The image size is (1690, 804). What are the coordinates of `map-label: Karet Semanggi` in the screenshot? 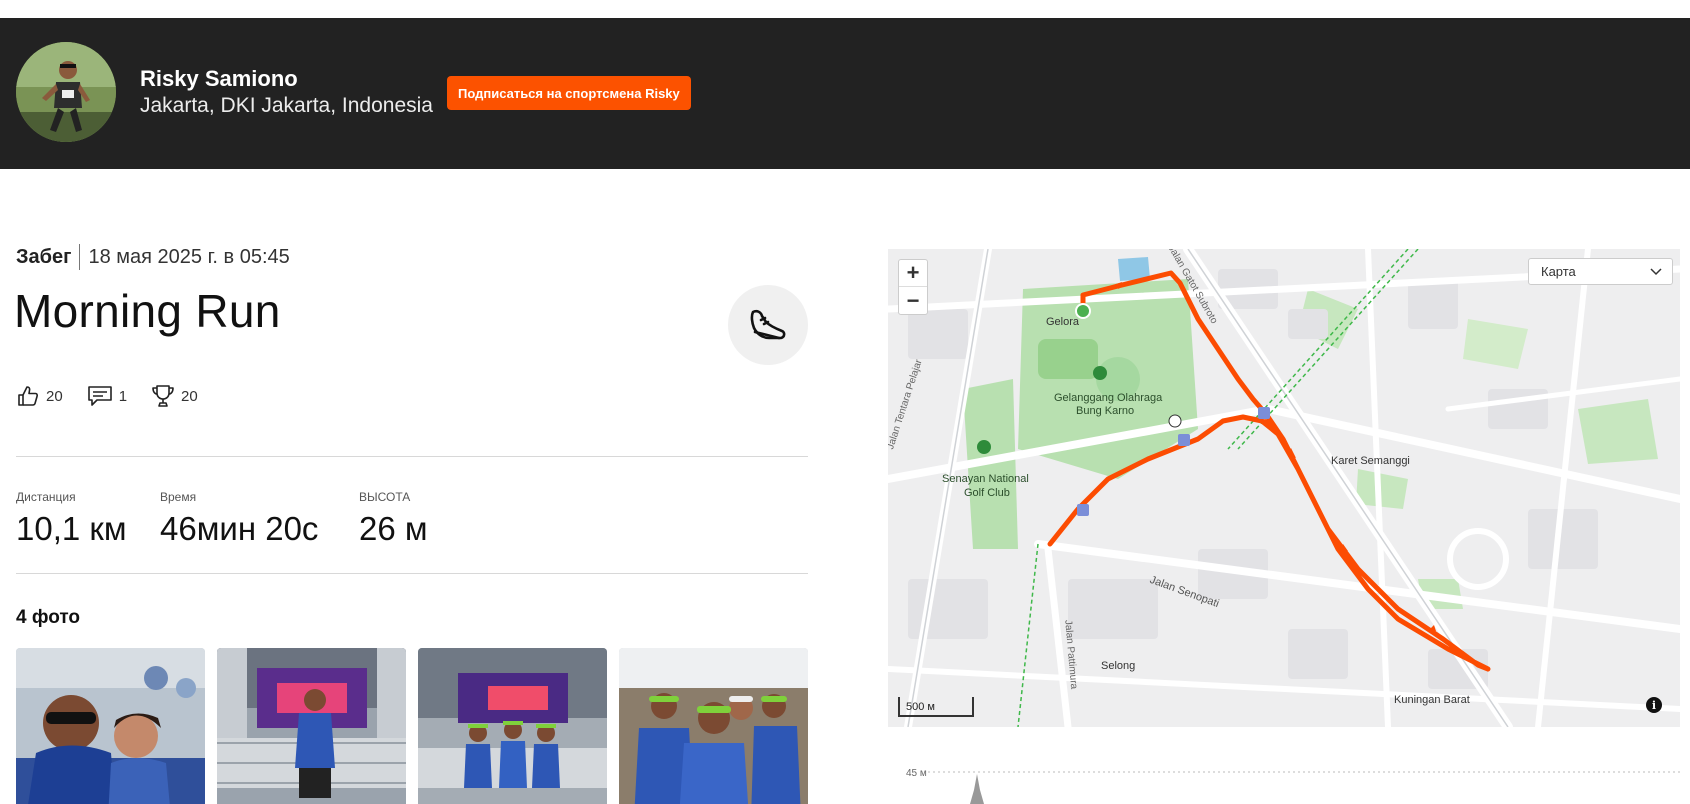 It's located at (1370, 461).